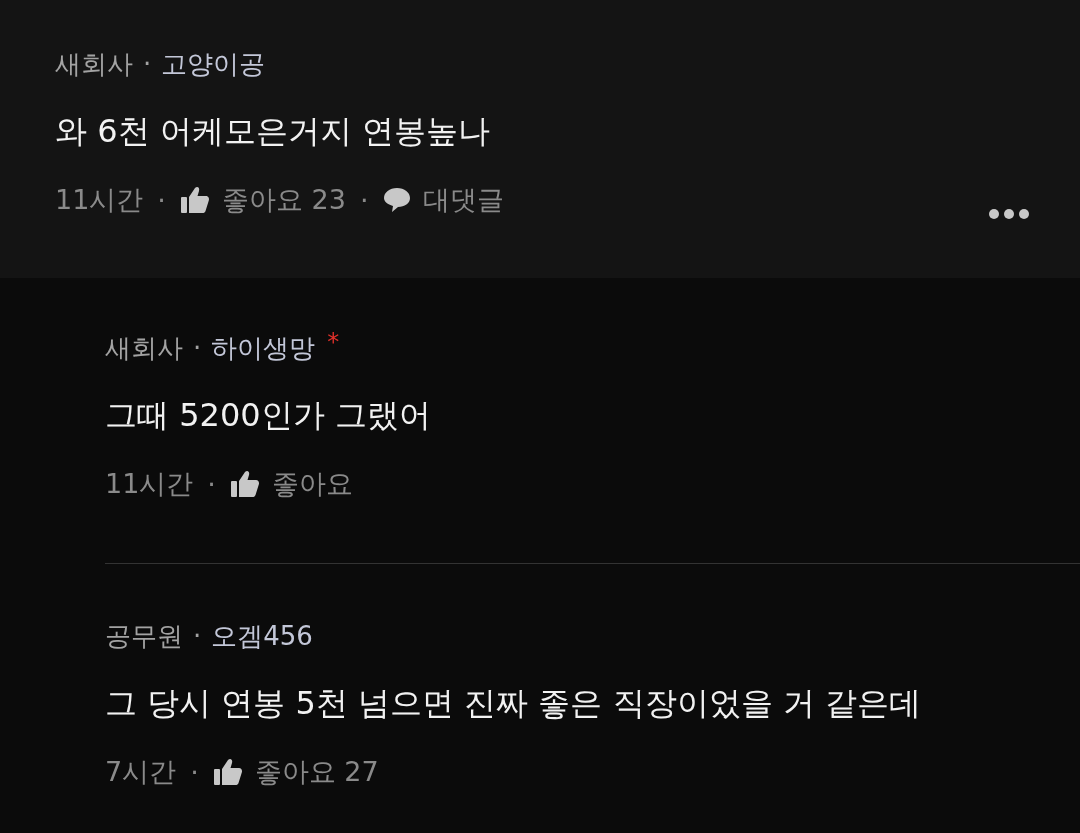  Describe the element at coordinates (312, 484) in the screenshot. I see `like-button: 좋아요` at that location.